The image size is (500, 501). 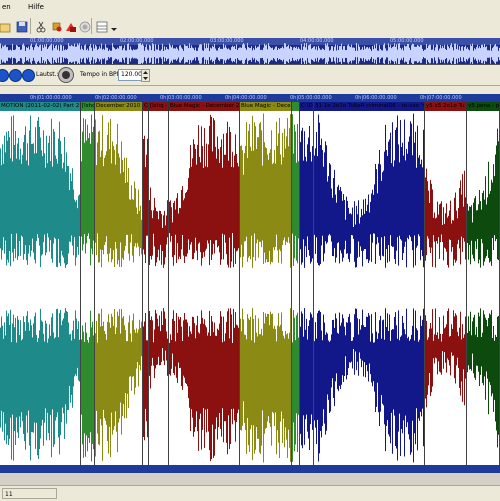 I want to click on track-title: [Ishq, so click(x=88, y=106).